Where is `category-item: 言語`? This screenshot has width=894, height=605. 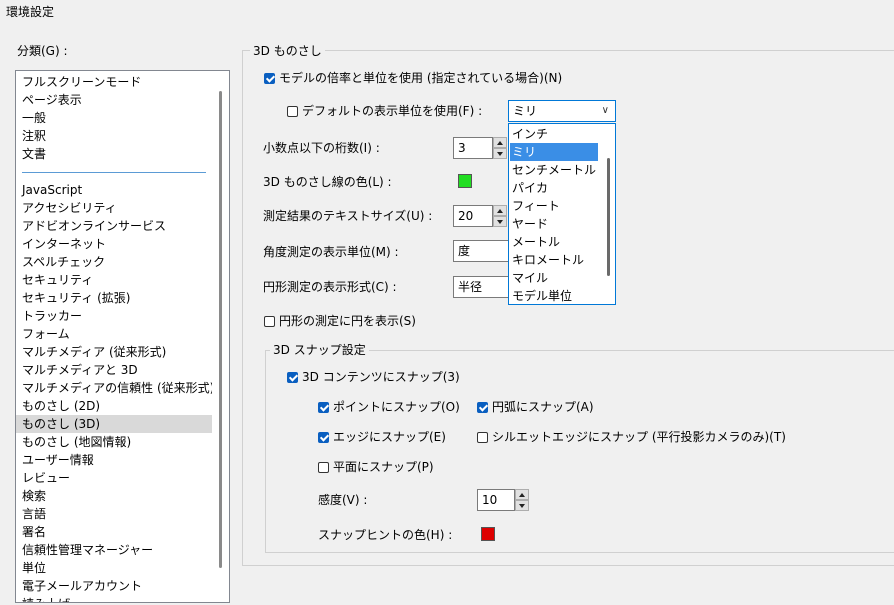
category-item: 言語 is located at coordinates (34, 514).